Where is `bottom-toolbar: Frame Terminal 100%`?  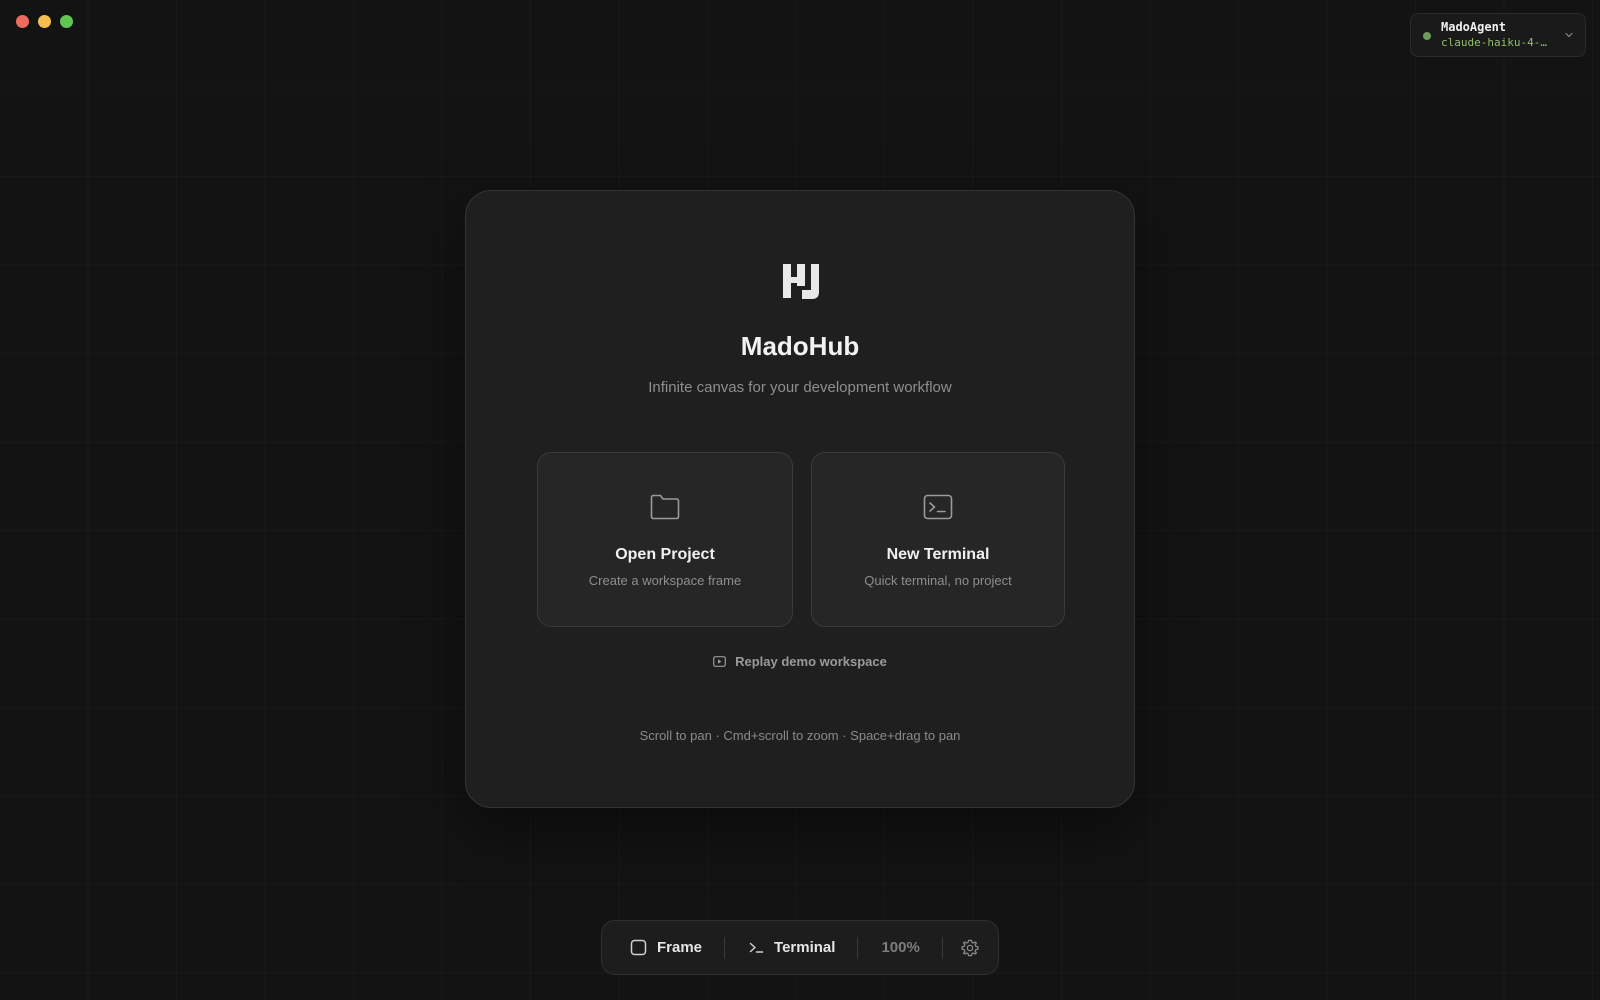
bottom-toolbar: Frame Terminal 100% is located at coordinates (800, 947).